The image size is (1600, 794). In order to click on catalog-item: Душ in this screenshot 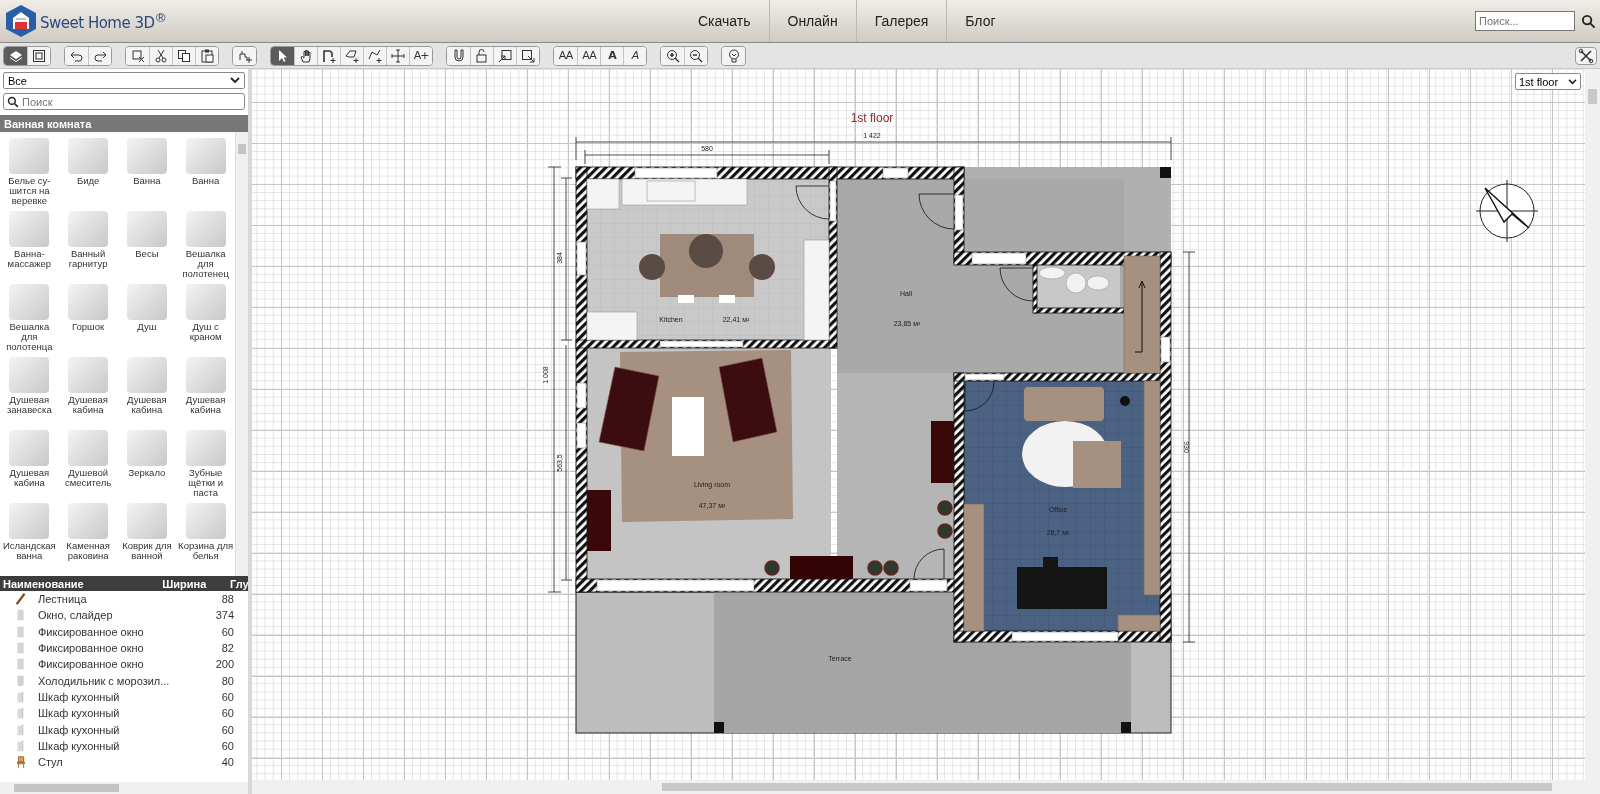, I will do `click(147, 320)`.